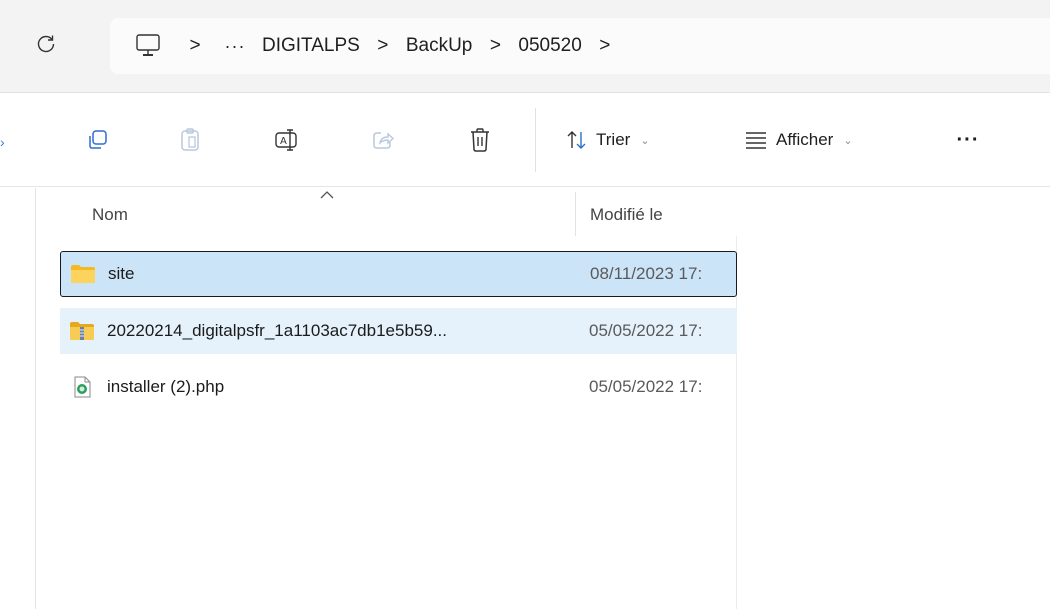 The width and height of the screenshot is (1050, 609). Describe the element at coordinates (626, 215) in the screenshot. I see `column-header-modified: Modifié le` at that location.